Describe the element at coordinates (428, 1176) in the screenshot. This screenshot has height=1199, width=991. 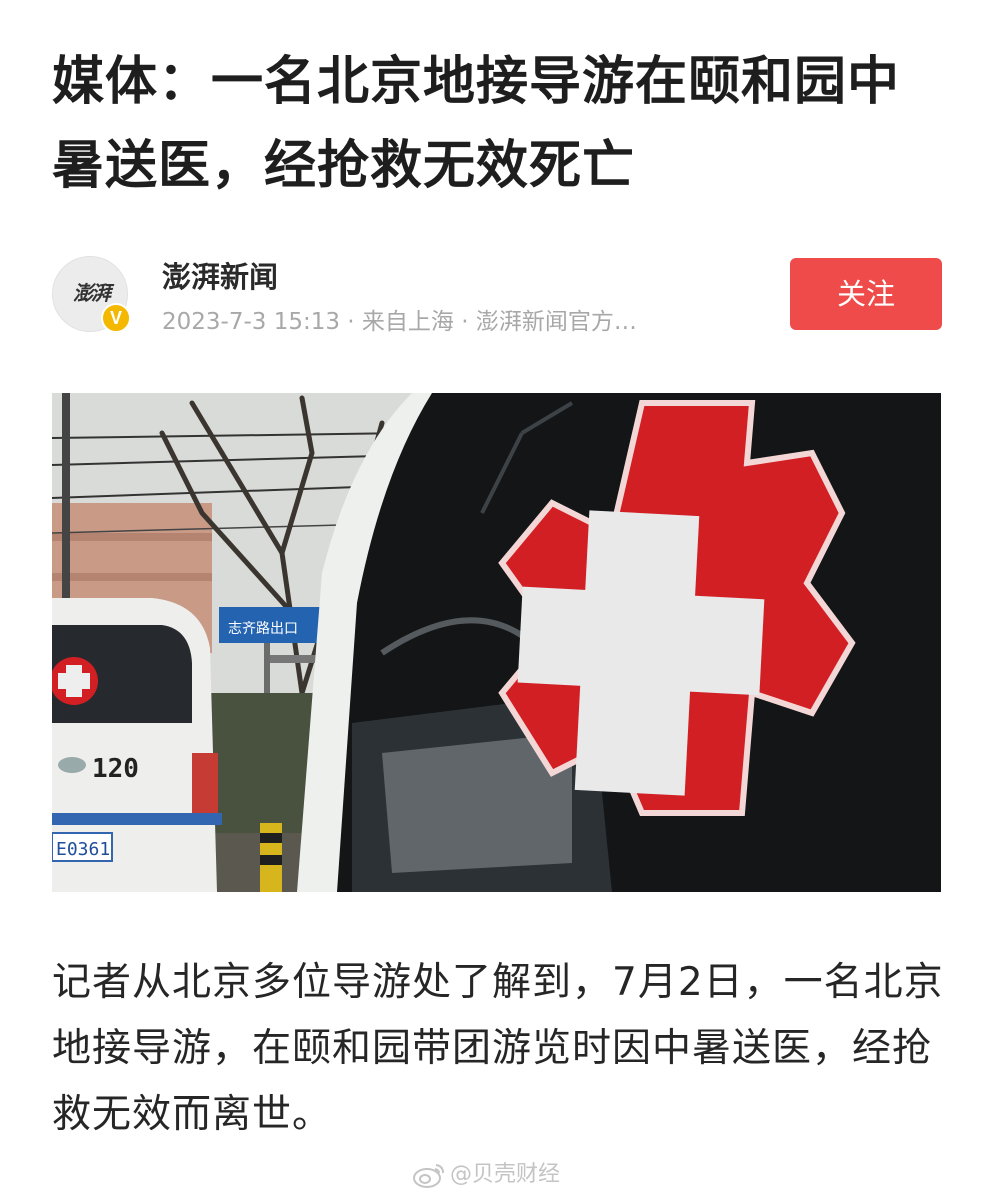
I see `weibo-icon` at that location.